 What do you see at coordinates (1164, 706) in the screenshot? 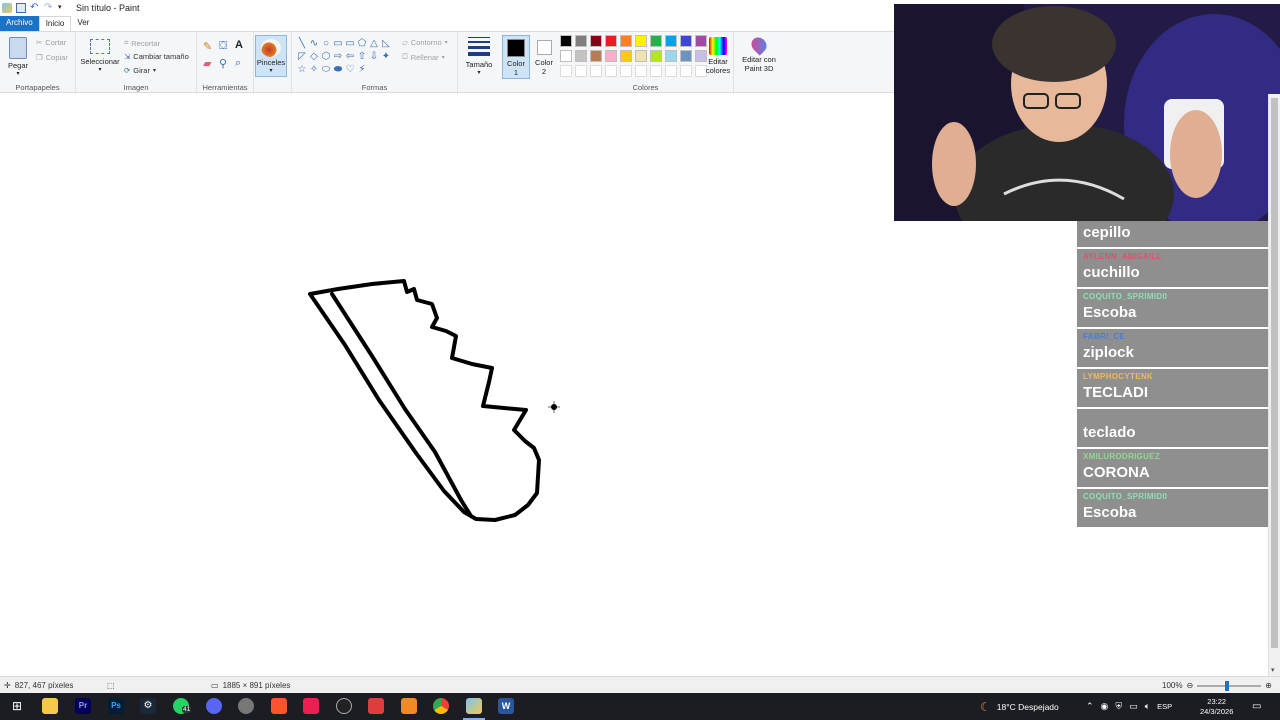
I see `lang-indicator: ESP` at bounding box center [1164, 706].